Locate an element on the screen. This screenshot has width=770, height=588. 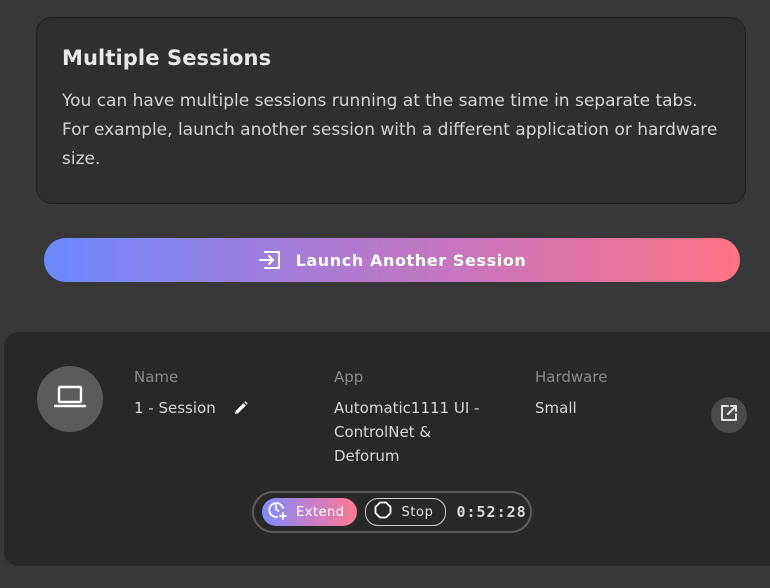
external-link-icon is located at coordinates (729, 415).